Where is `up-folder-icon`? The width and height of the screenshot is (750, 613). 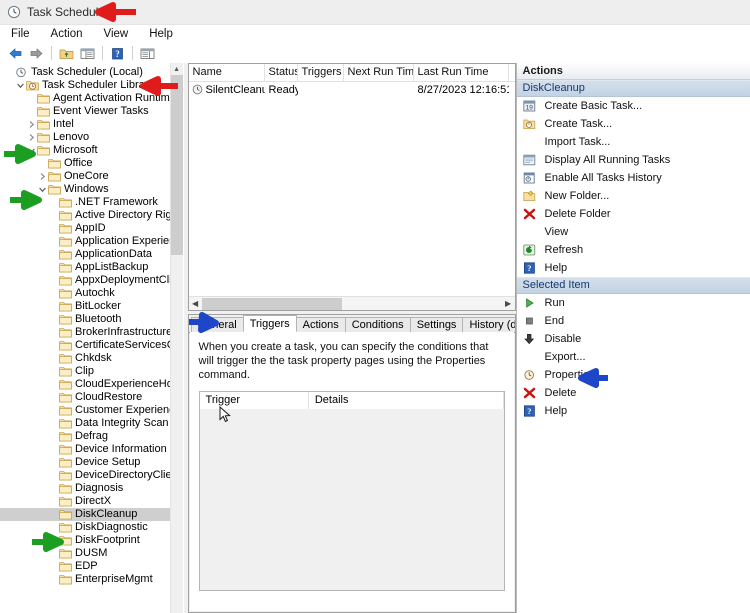 up-folder-icon is located at coordinates (66, 53).